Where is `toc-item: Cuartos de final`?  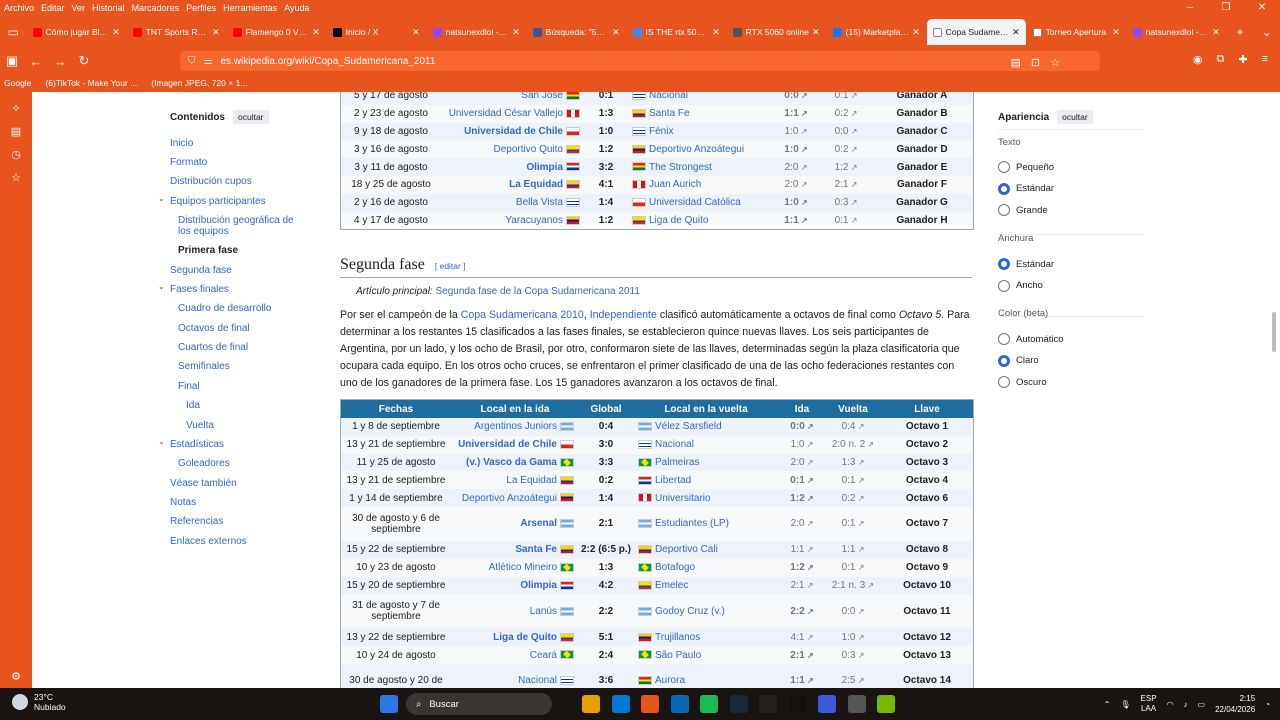
toc-item: Cuartos de final is located at coordinates (213, 347).